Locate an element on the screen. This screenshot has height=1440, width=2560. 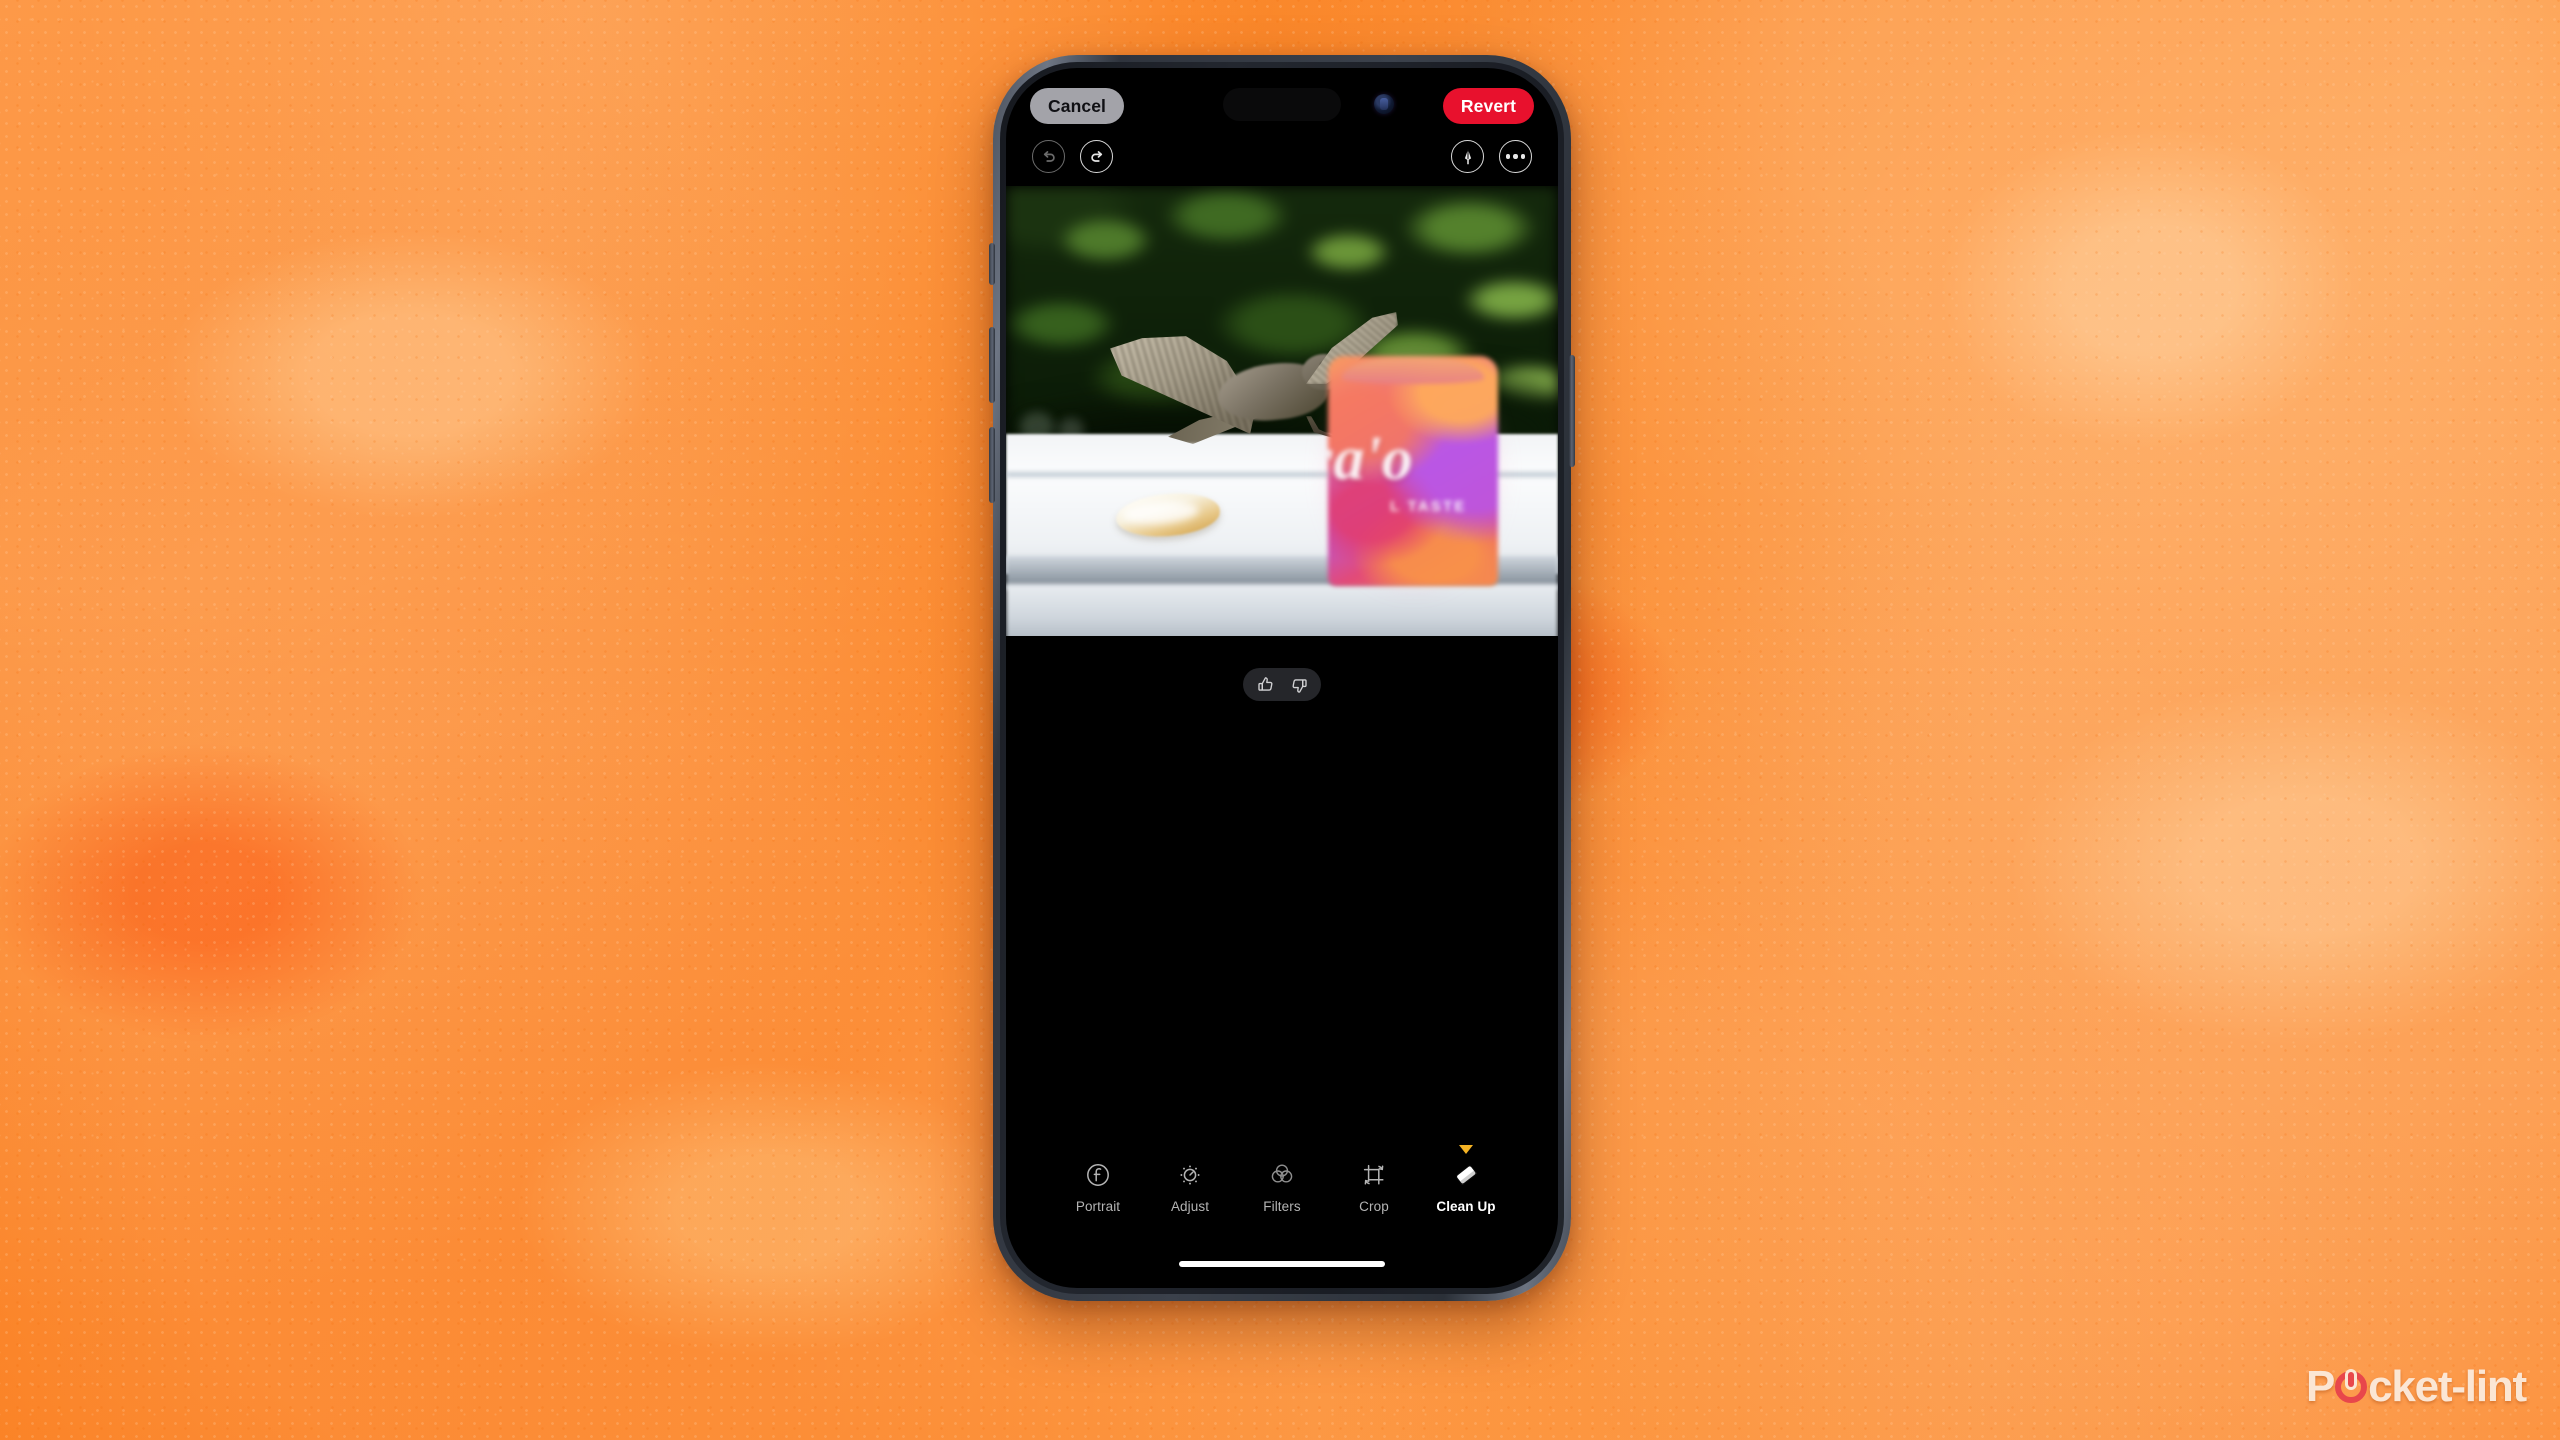
thumbs-up-icon is located at coordinates (1266, 685).